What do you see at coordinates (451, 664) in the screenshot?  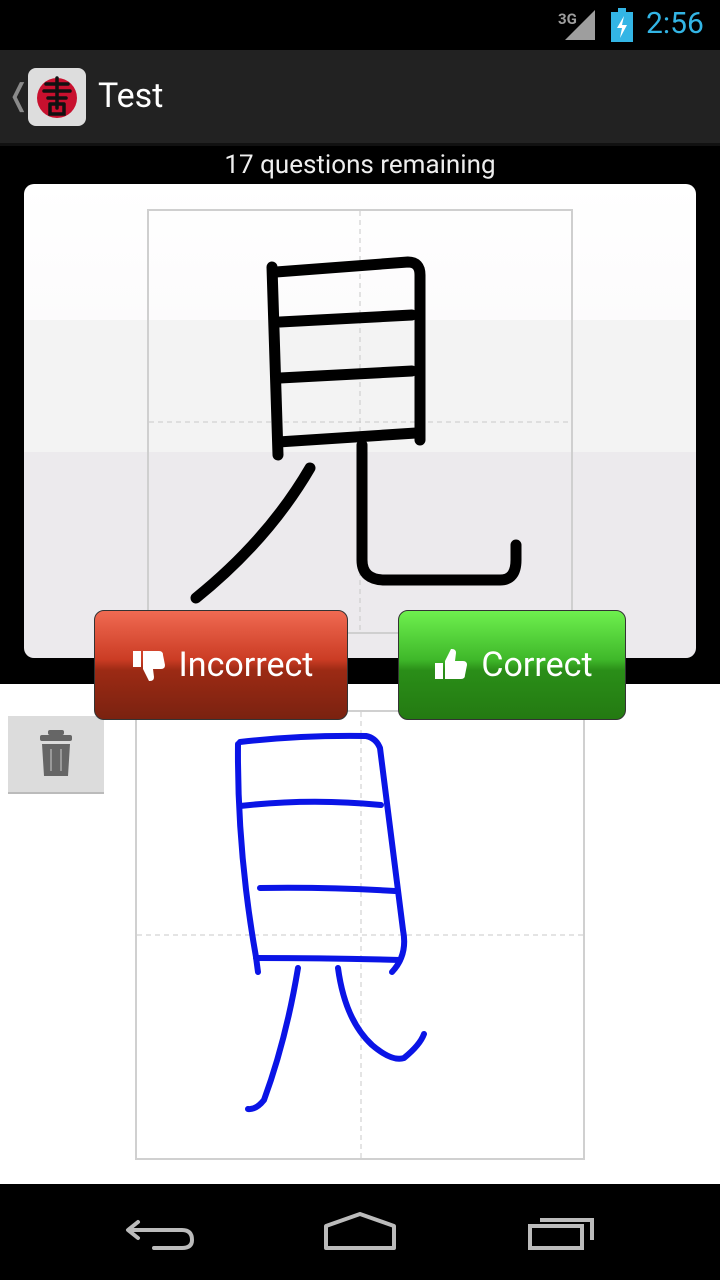 I see `thumbs-up-icon` at bounding box center [451, 664].